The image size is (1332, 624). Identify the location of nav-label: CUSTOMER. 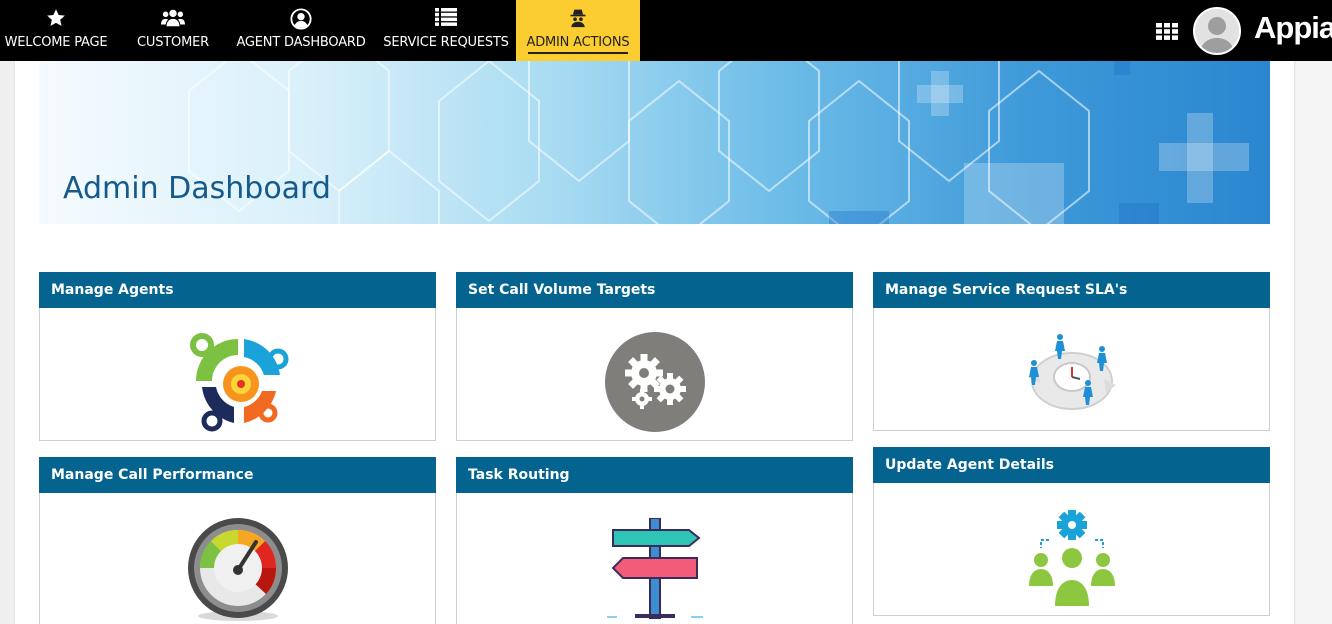
(173, 42).